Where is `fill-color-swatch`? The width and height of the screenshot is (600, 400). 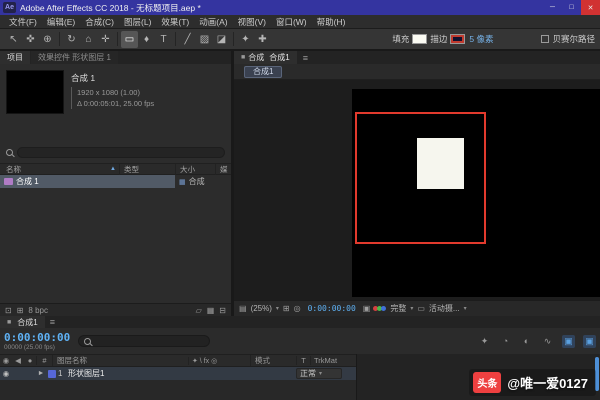 fill-color-swatch is located at coordinates (420, 39).